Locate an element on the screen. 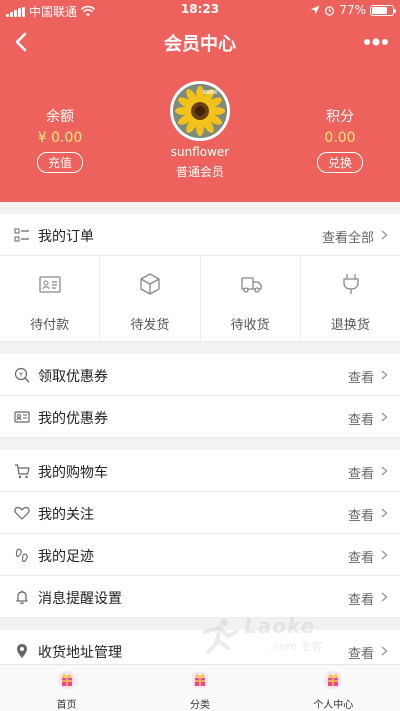  points-value: 0.00 is located at coordinates (340, 138).